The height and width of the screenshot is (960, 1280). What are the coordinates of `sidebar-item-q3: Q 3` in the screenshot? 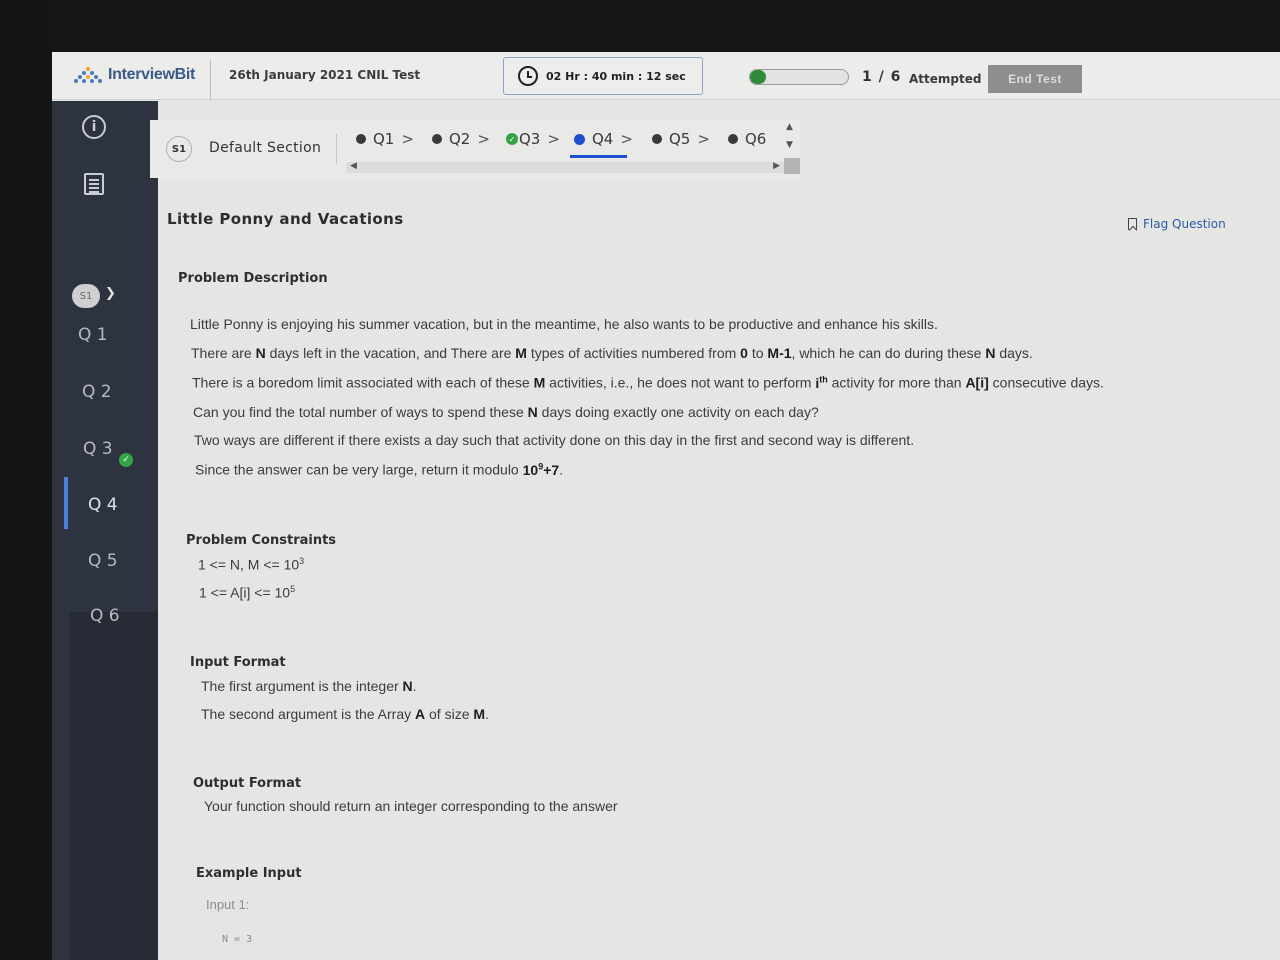 It's located at (98, 449).